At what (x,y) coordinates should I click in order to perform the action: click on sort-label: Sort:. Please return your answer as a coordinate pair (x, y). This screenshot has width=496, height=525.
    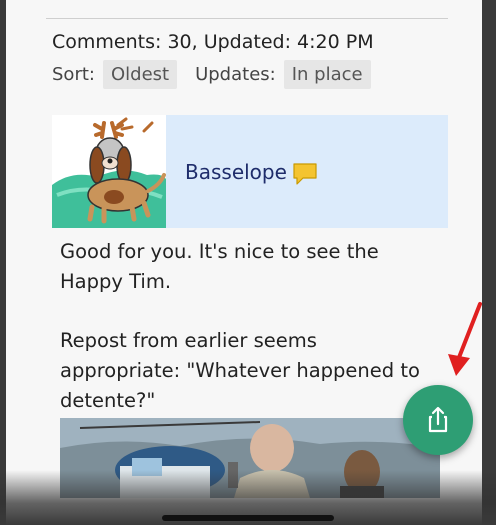
    Looking at the image, I should click on (73, 74).